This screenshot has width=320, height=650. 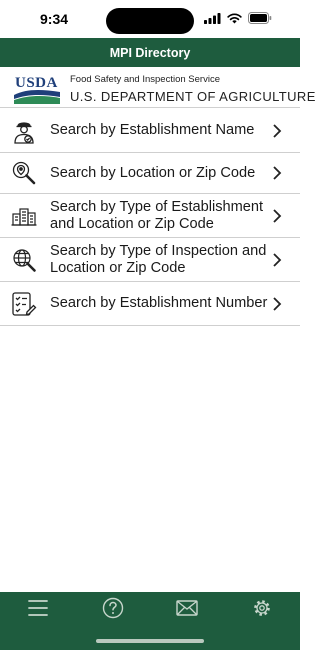 I want to click on agency-name: Food Safety and Inspection Service, so click(x=145, y=79).